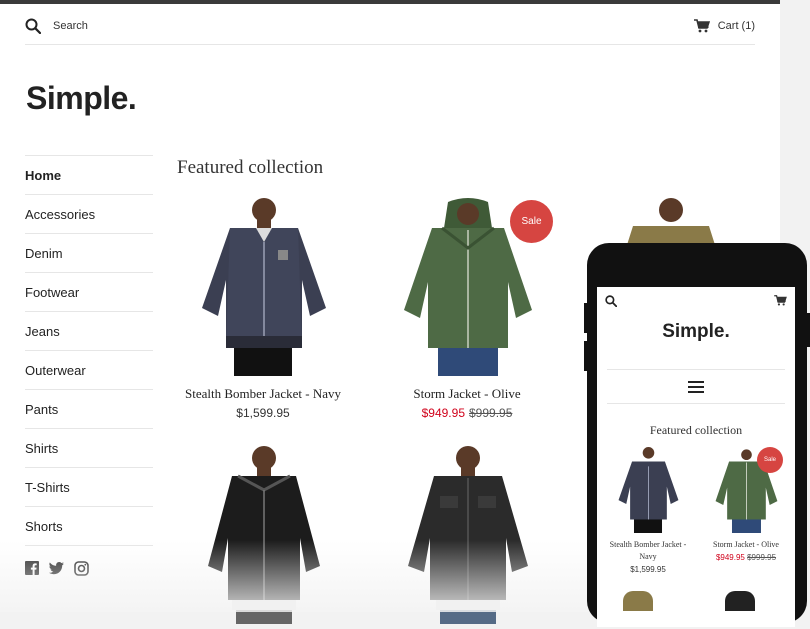  I want to click on hamburger-menu-icon, so click(696, 387).